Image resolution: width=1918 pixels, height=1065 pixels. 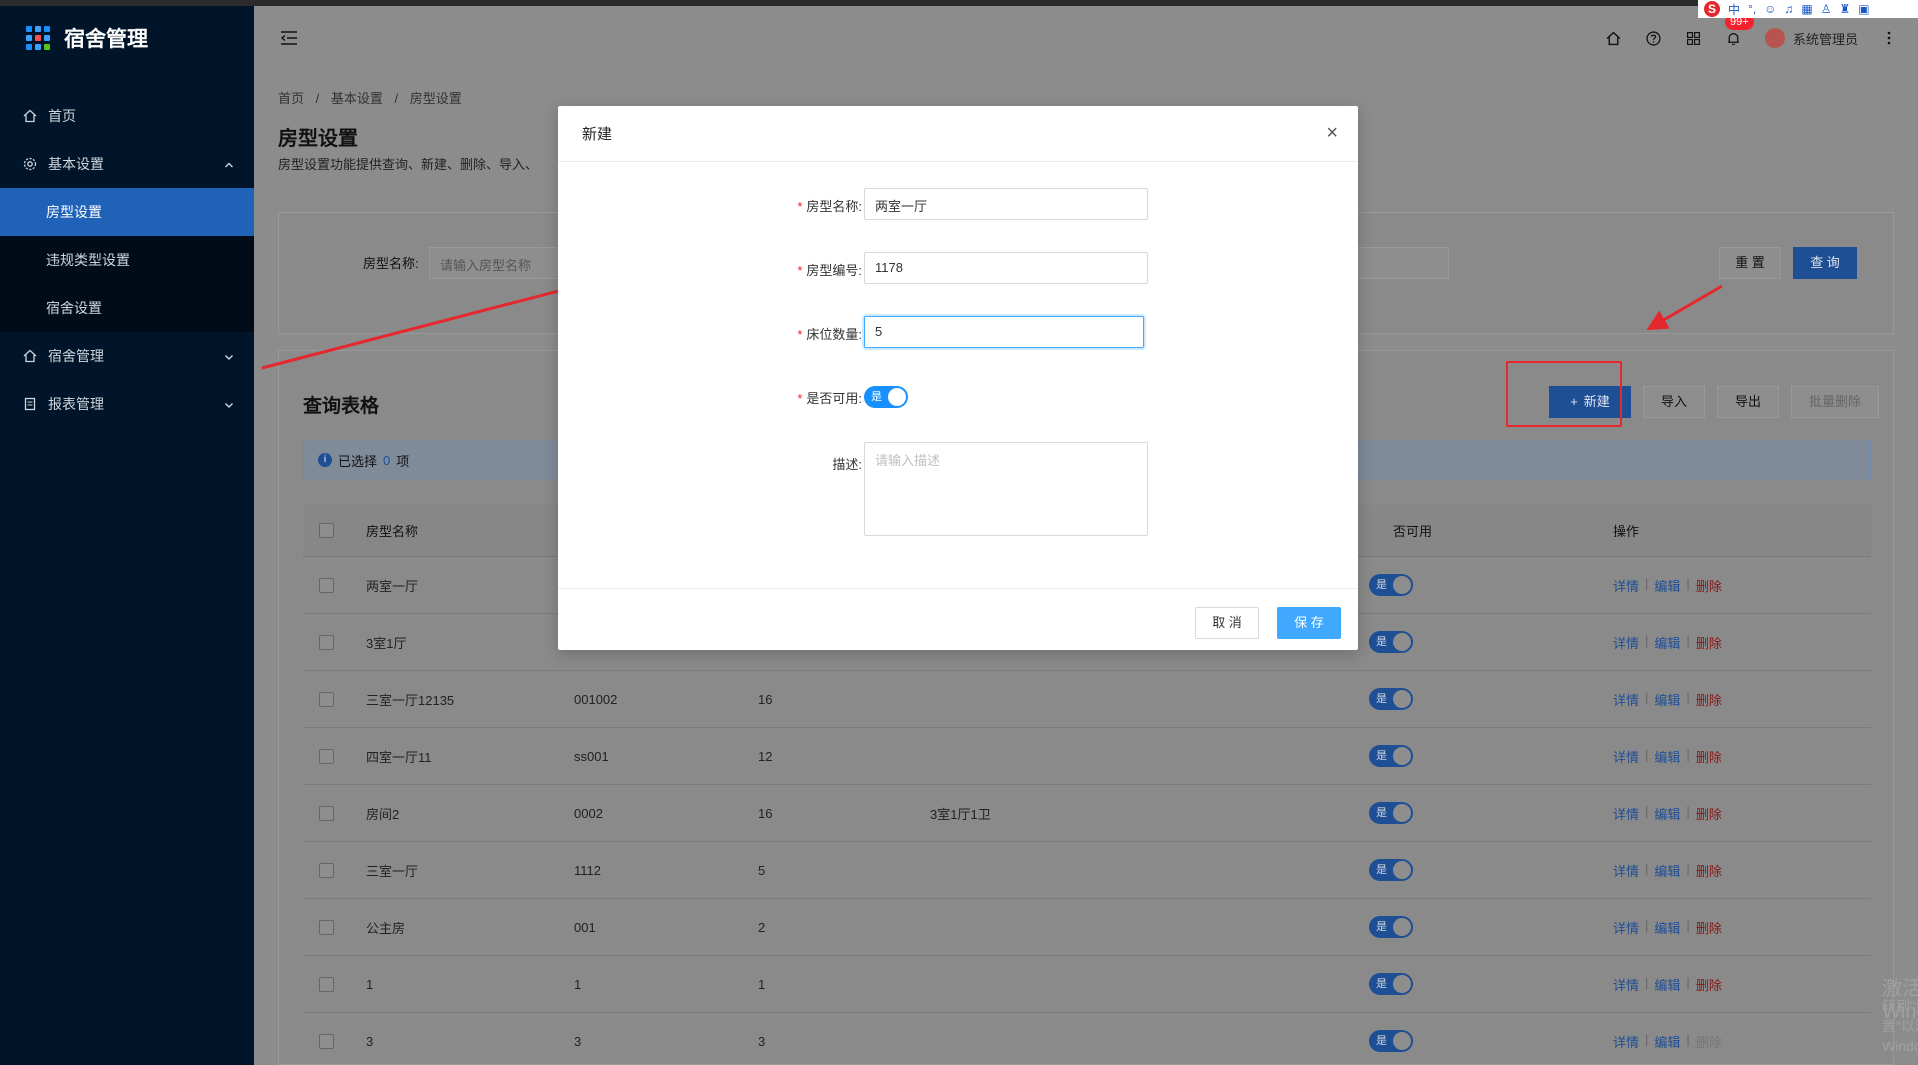 I want to click on sidebar-item-label: 宿舍设置, so click(x=74, y=308).